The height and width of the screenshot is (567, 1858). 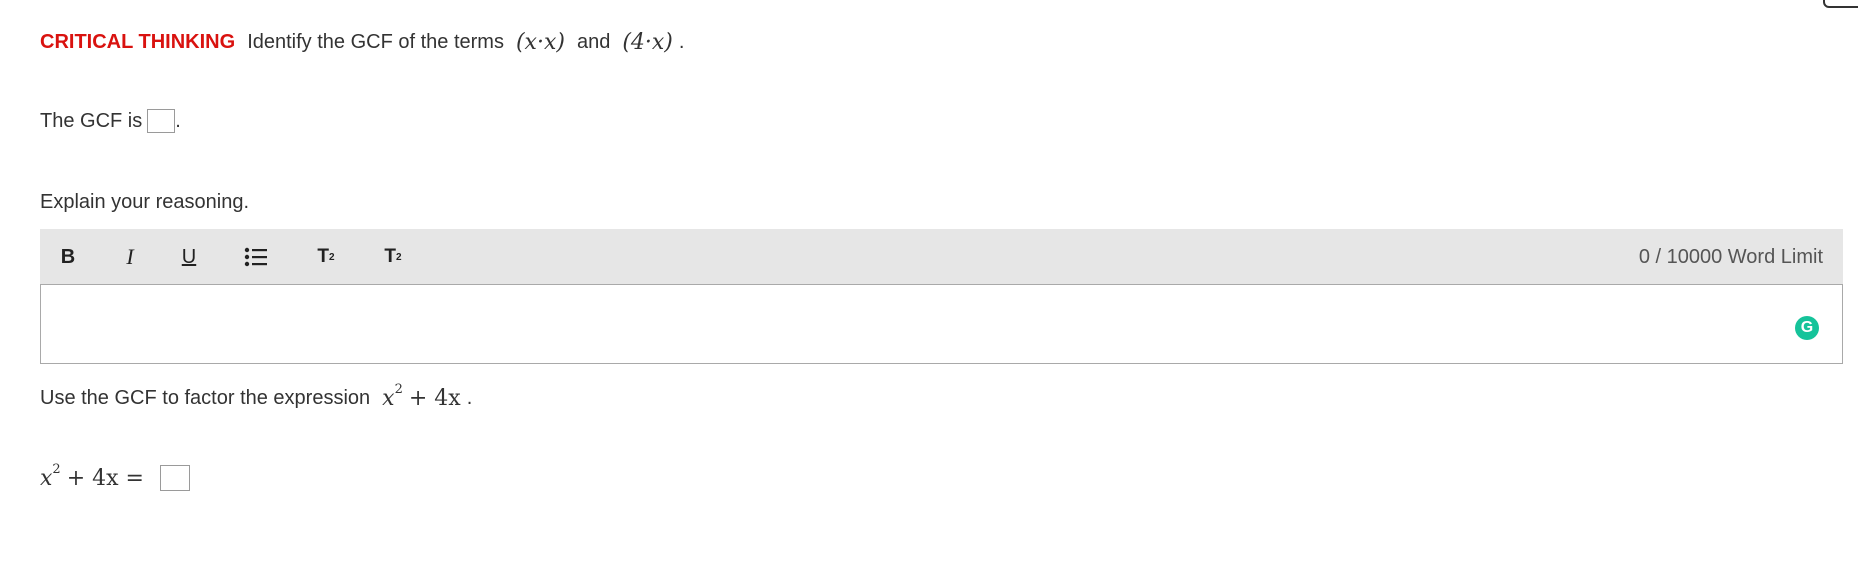 I want to click on question-1-prompt: Identify the GCF of the terms, so click(x=375, y=41).